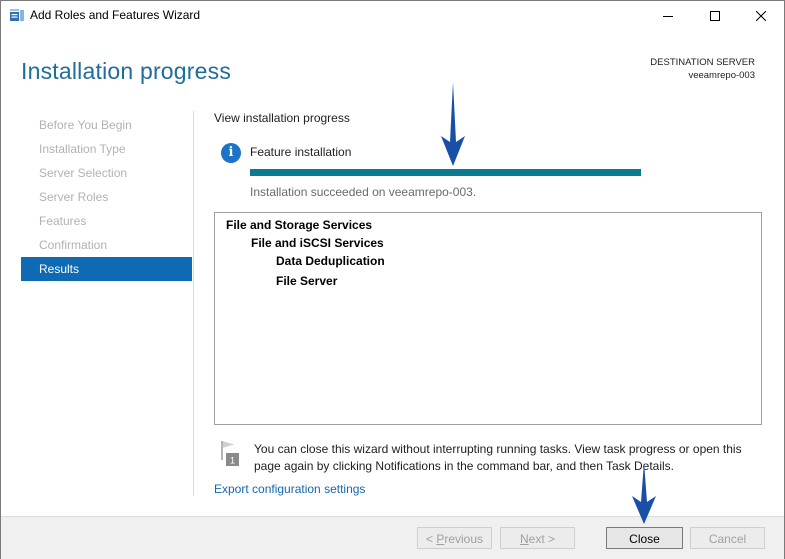  I want to click on next-button: Next >, so click(537, 538).